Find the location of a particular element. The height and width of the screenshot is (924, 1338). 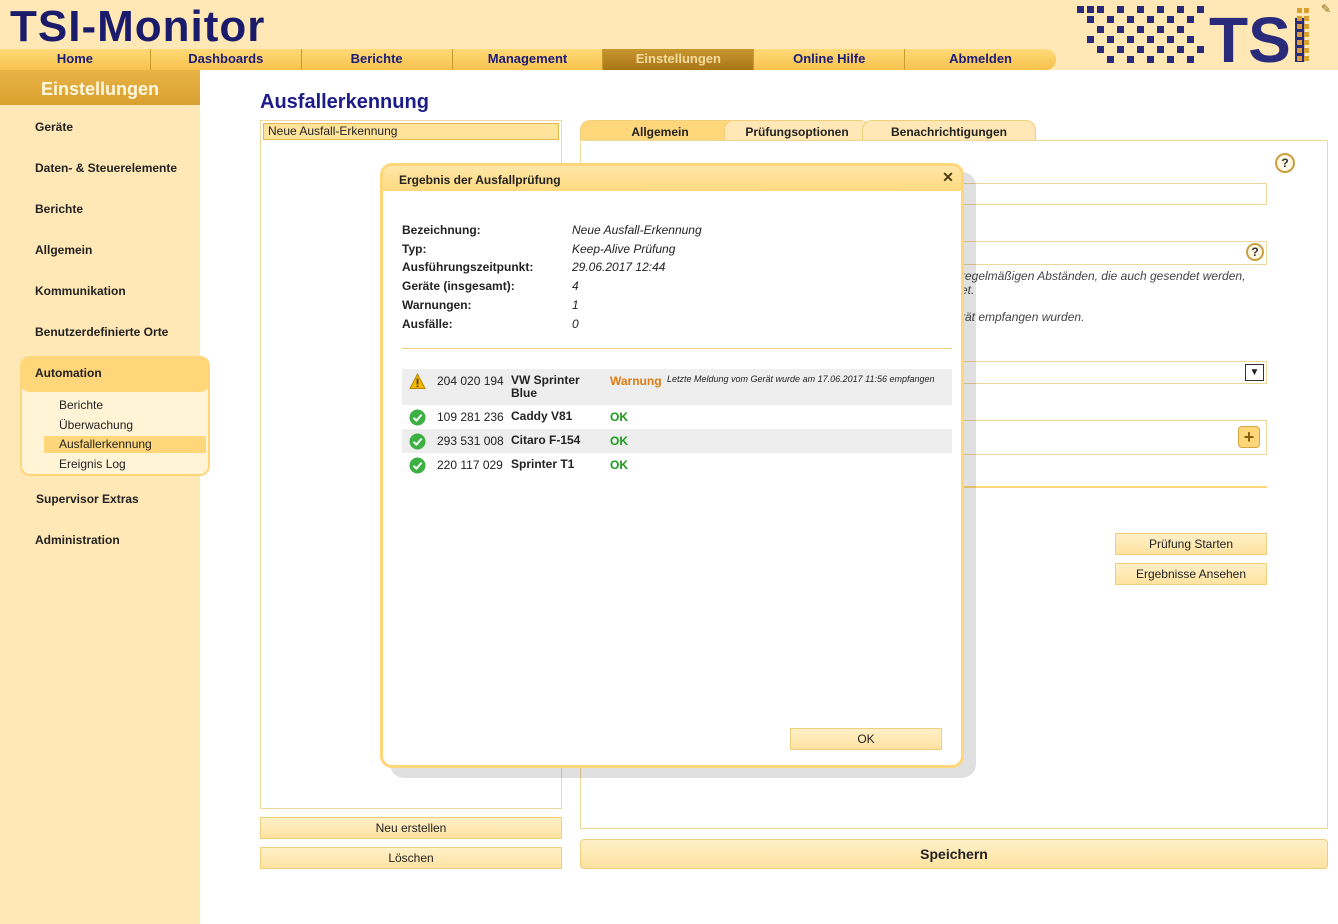

list-item: Neue Ausfall-Erkennung is located at coordinates (411, 131).